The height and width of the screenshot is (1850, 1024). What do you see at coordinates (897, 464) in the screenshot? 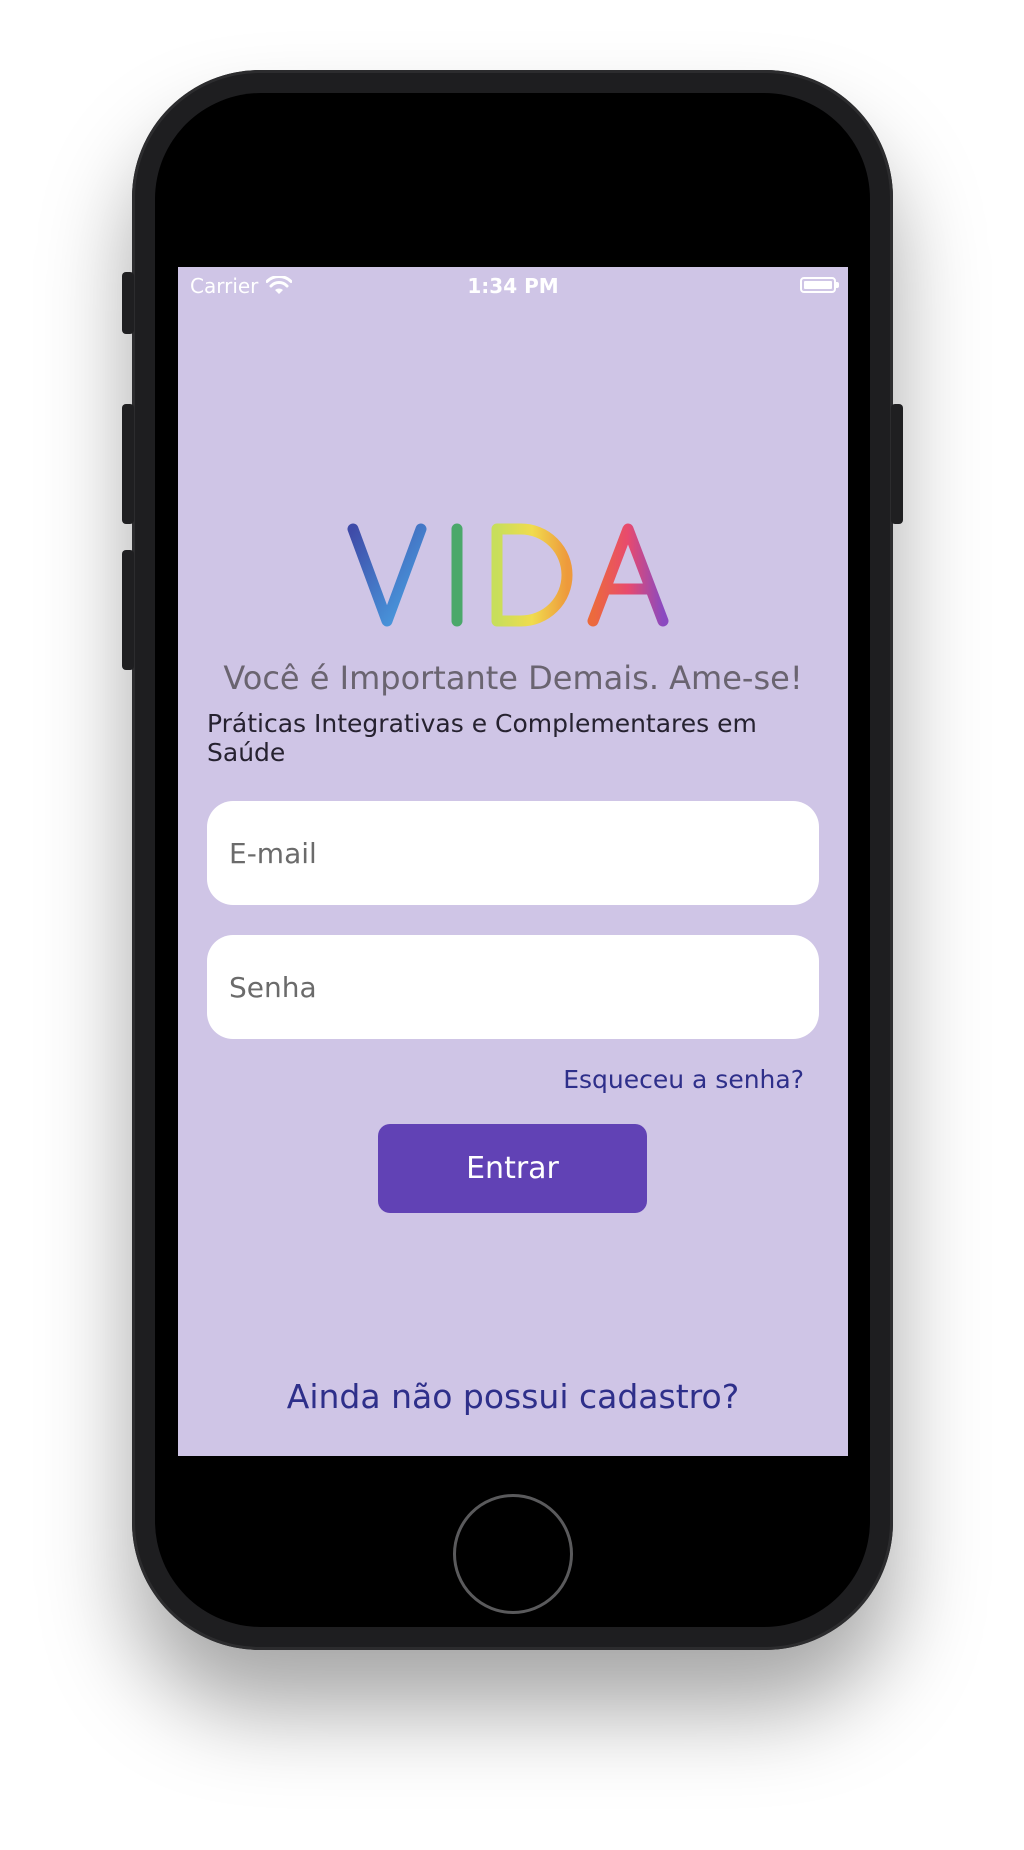
I see `power-button` at bounding box center [897, 464].